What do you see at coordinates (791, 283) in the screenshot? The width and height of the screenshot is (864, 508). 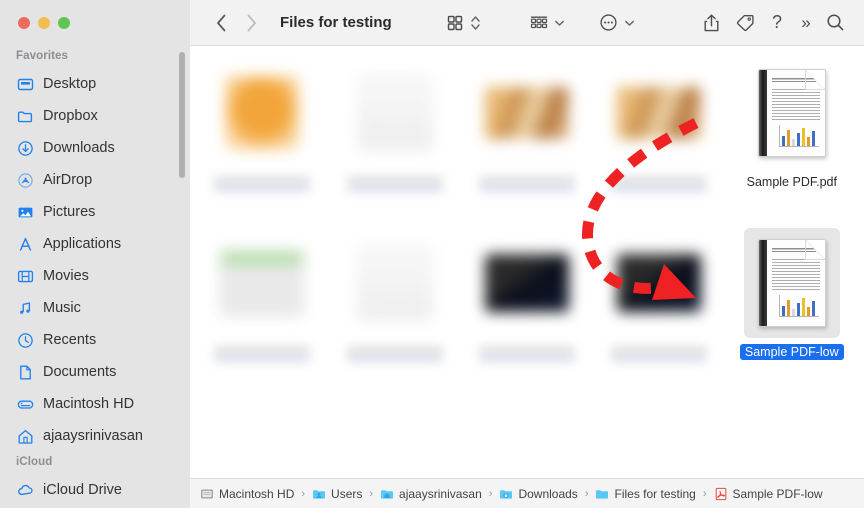 I see `pdf-document-icon` at bounding box center [791, 283].